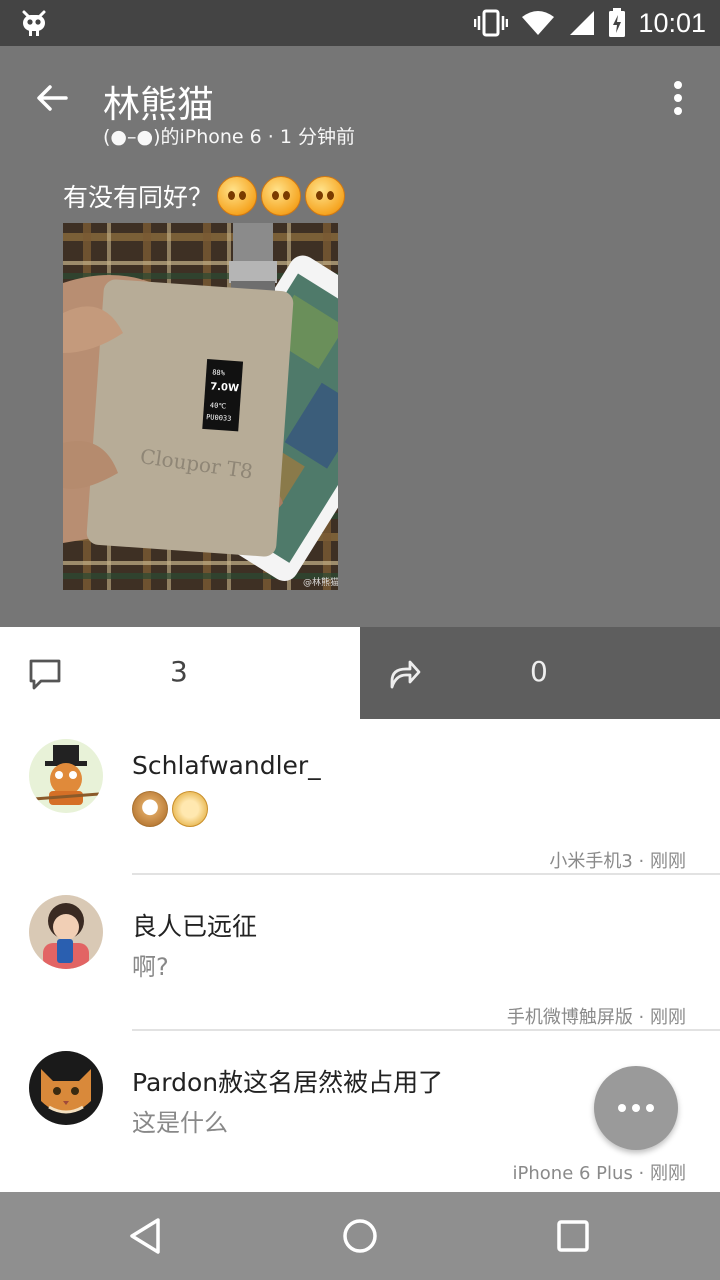  Describe the element at coordinates (491, 23) in the screenshot. I see `vibrate-icon` at that location.